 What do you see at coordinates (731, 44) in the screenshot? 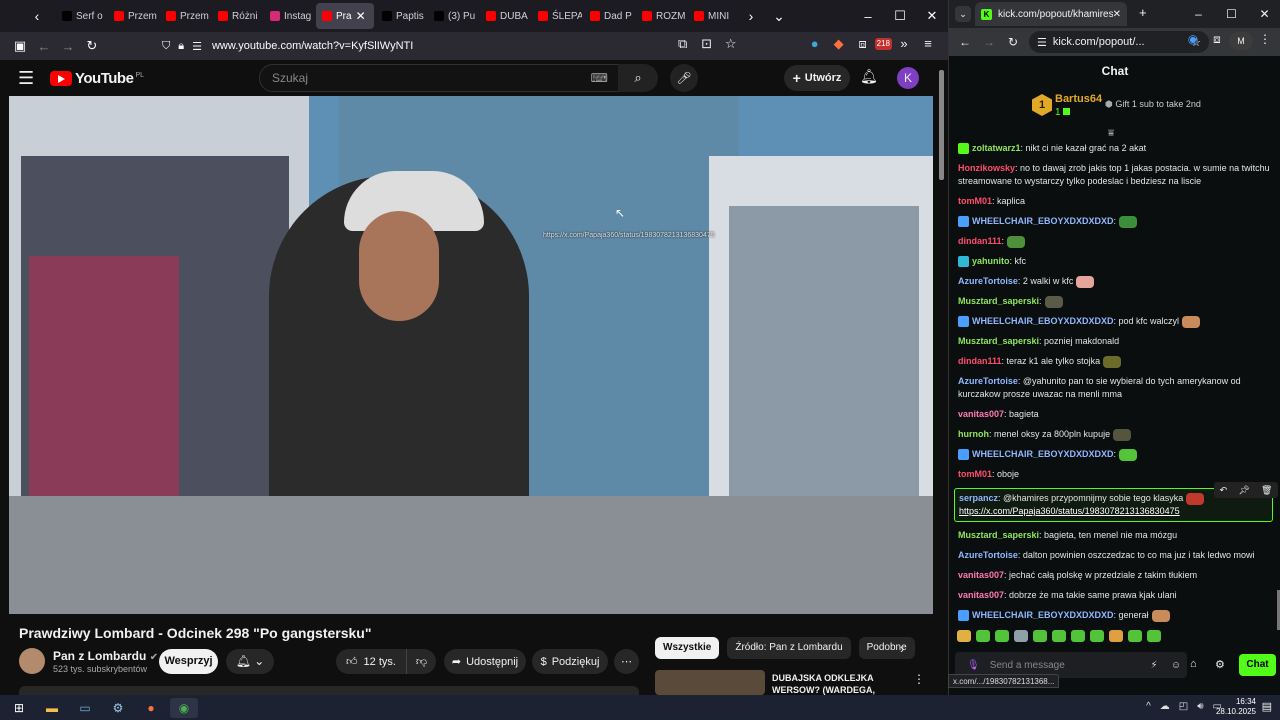
I see `bookmark-star-icon: ☆` at bounding box center [731, 44].